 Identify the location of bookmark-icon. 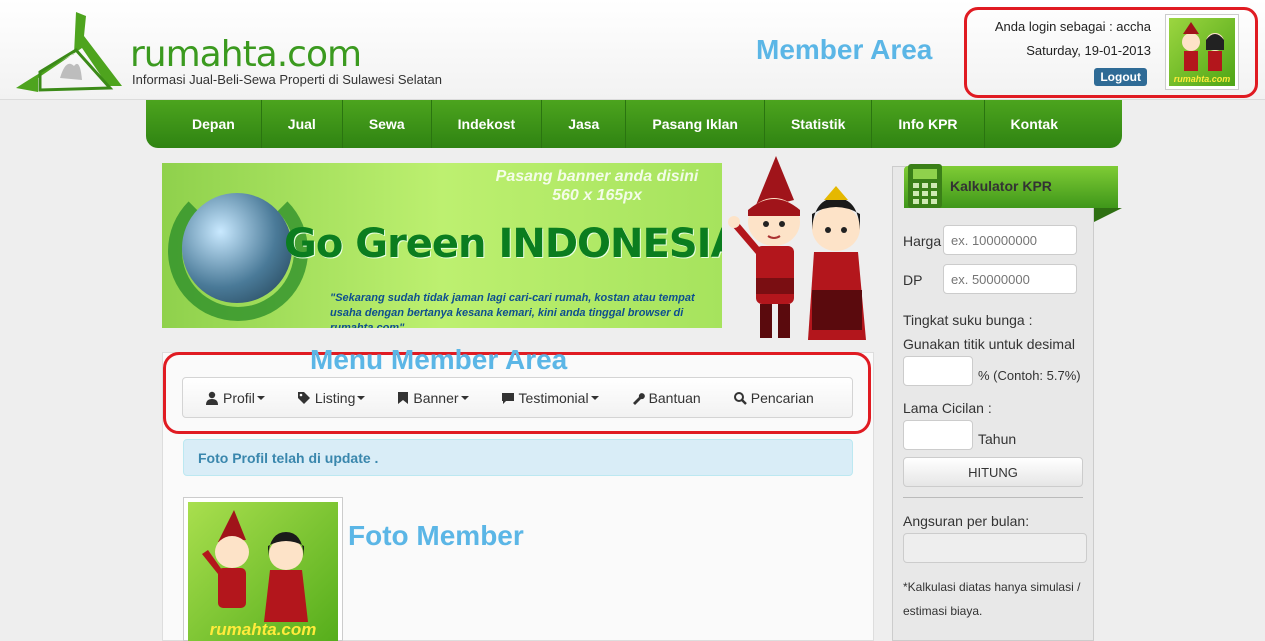
(403, 397).